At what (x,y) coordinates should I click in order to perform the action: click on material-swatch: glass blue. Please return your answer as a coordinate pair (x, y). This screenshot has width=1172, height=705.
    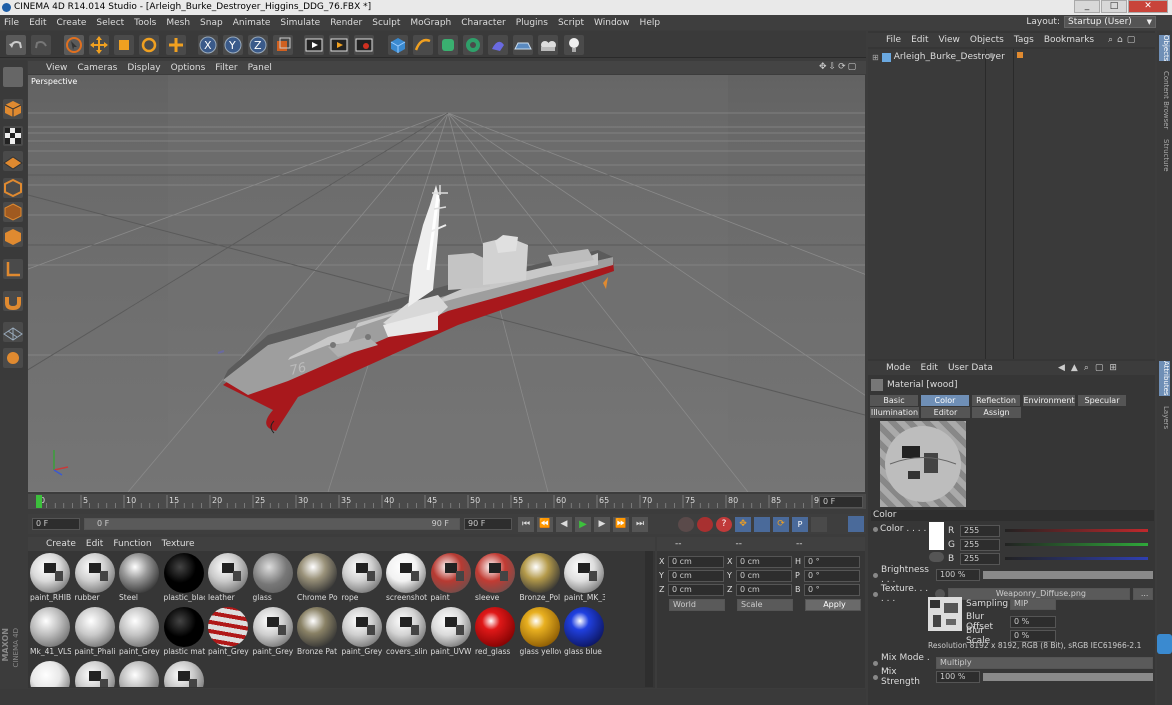
    Looking at the image, I should click on (584, 633).